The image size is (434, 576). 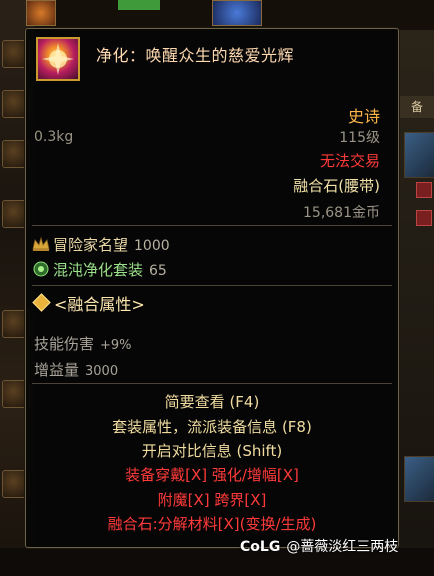 What do you see at coordinates (341, 213) in the screenshot?
I see `item-price: 15,681金币` at bounding box center [341, 213].